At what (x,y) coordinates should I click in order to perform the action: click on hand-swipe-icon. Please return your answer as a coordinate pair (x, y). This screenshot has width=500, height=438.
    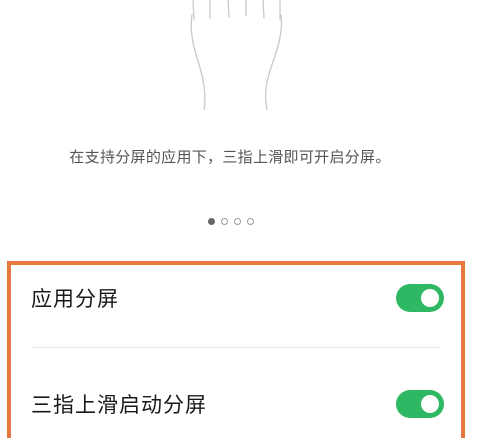
    Looking at the image, I should click on (236, 55).